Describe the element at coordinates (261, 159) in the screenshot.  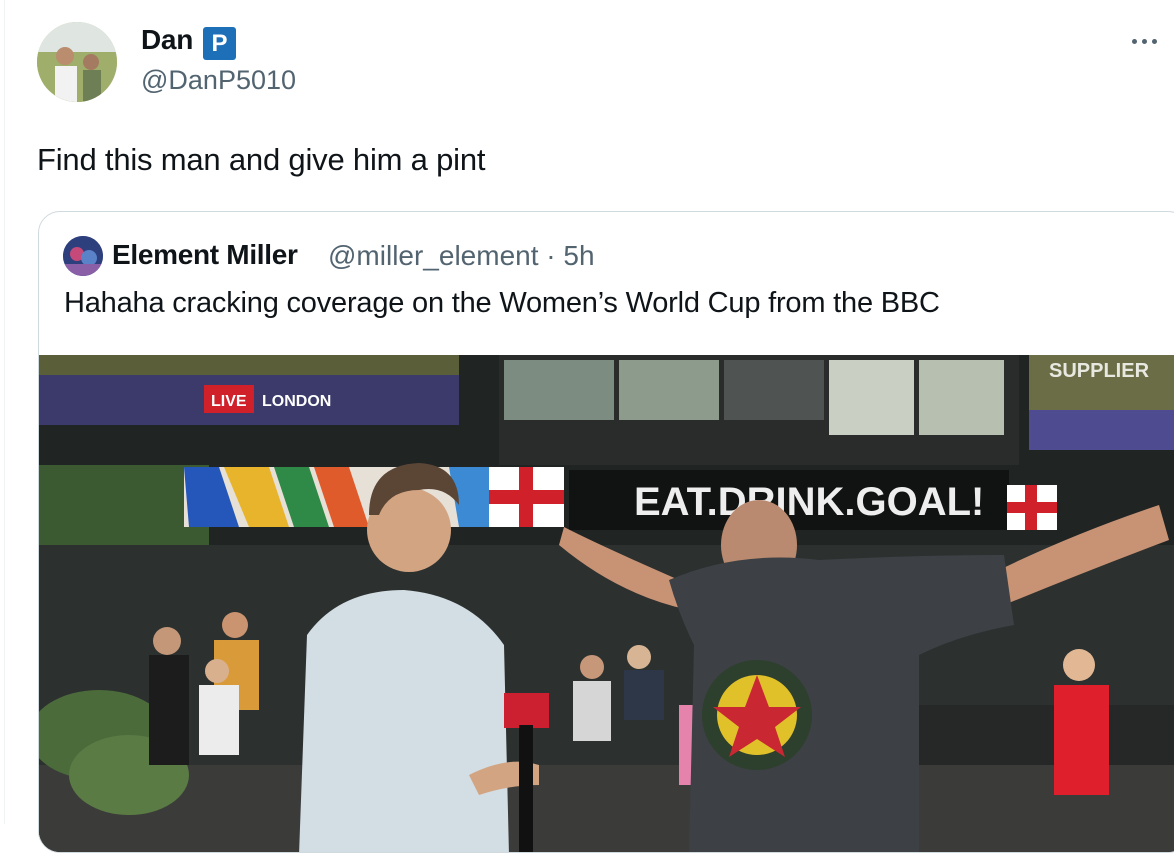
I see `tweet-text: Find this man and give him a pint` at that location.